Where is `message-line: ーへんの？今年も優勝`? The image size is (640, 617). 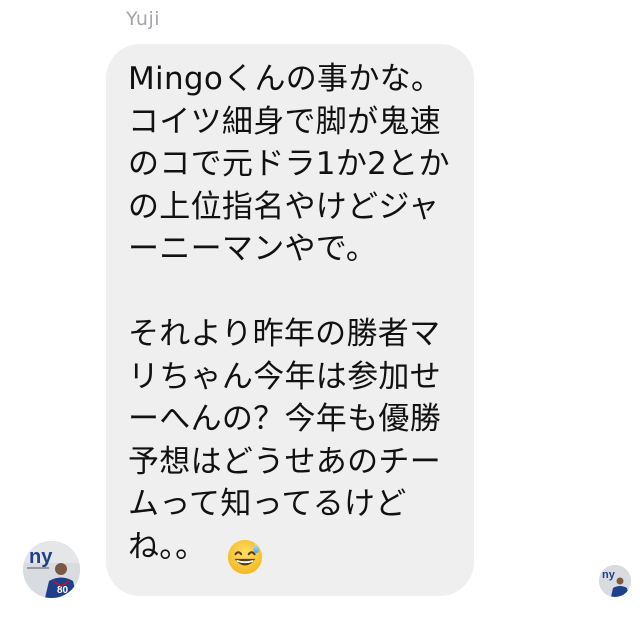
message-line: ーへんの？今年も優勝 is located at coordinates (284, 419).